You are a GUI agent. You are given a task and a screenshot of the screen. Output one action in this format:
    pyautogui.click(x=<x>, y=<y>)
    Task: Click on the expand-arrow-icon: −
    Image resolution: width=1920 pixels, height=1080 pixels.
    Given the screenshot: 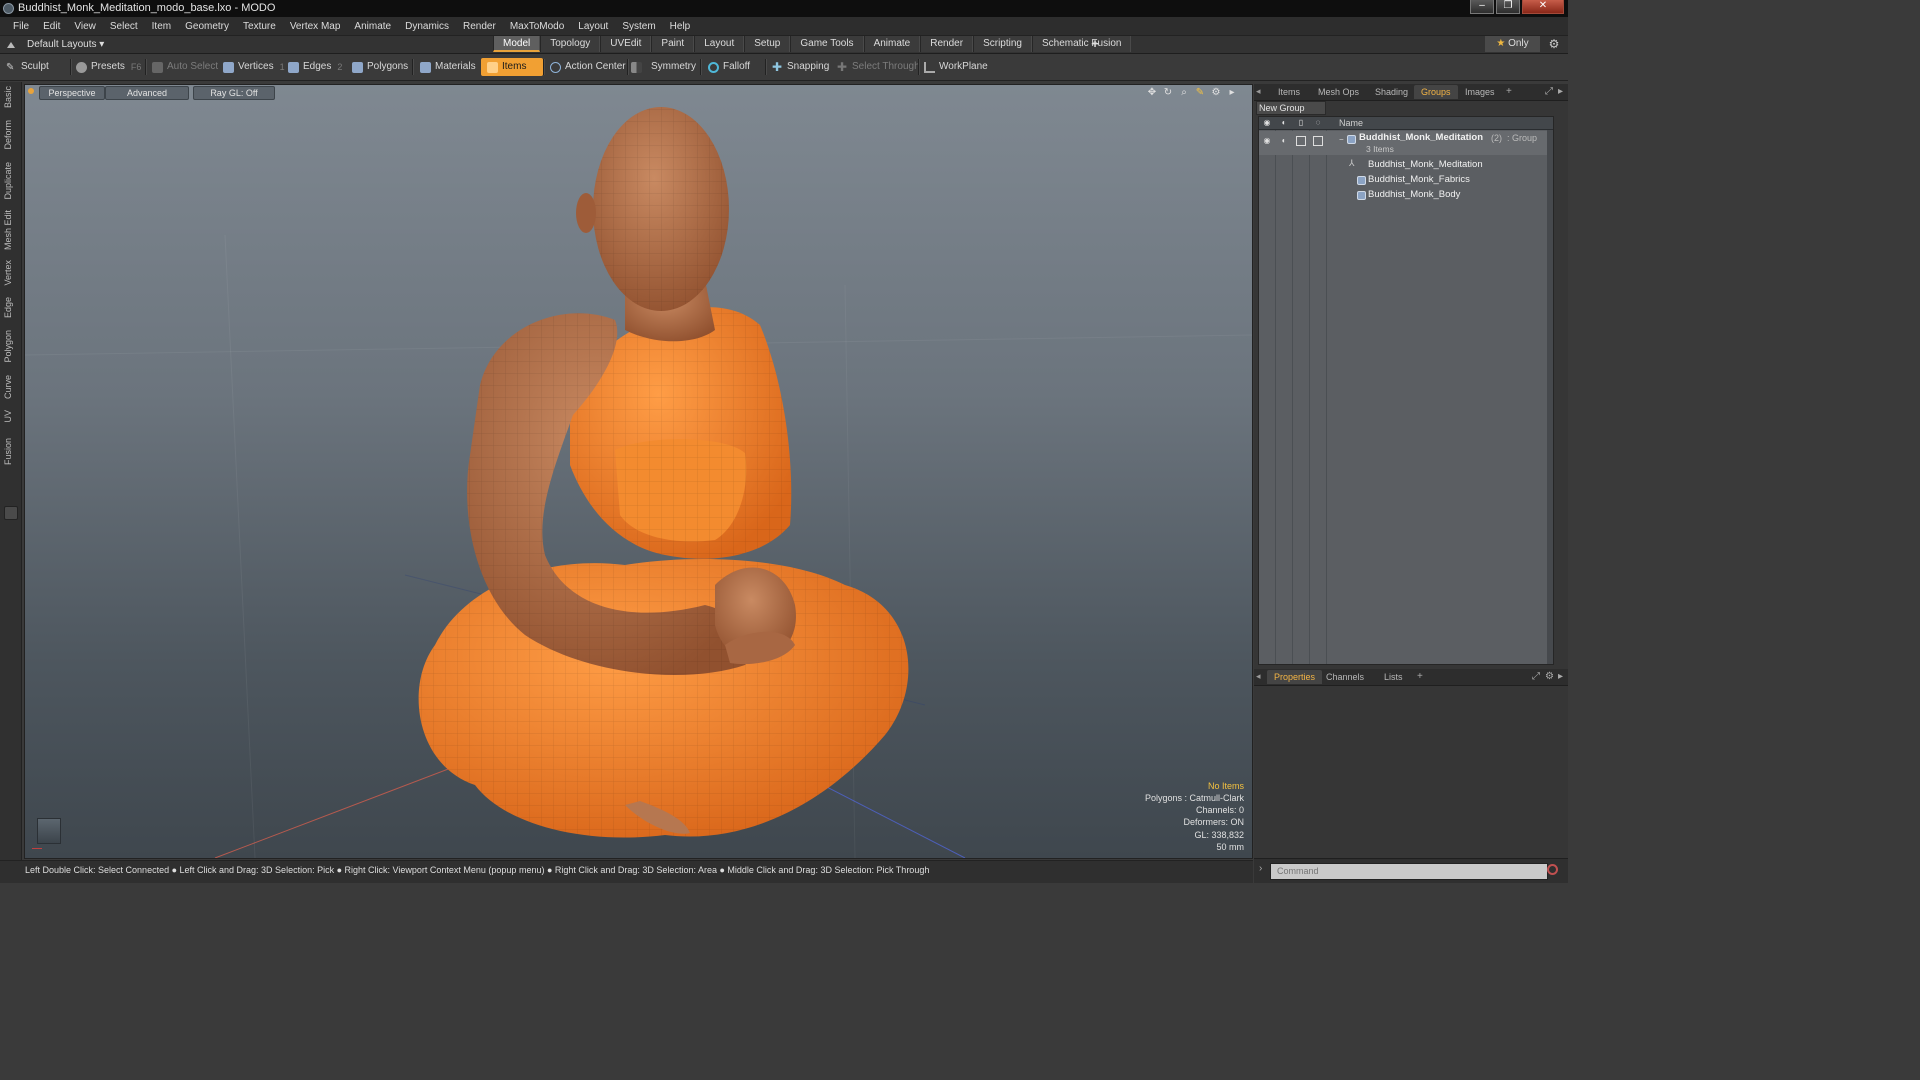 What is the action you would take?
    pyautogui.click(x=1341, y=139)
    